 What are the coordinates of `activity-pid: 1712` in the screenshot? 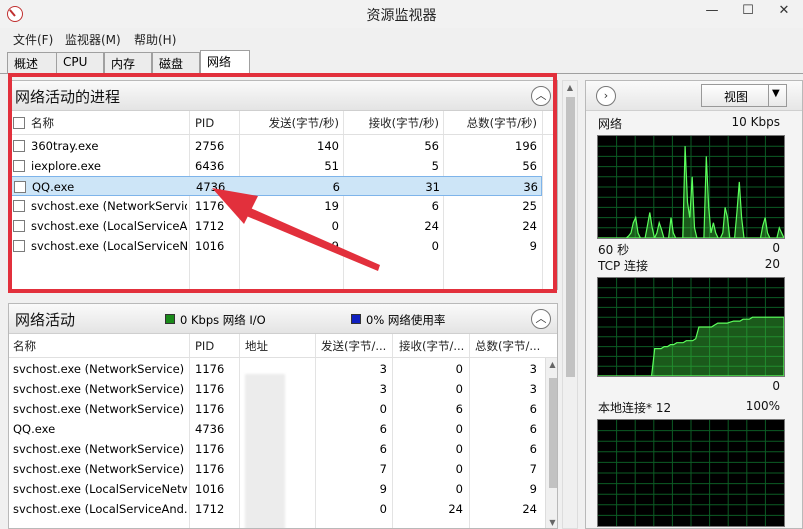 It's located at (210, 509).